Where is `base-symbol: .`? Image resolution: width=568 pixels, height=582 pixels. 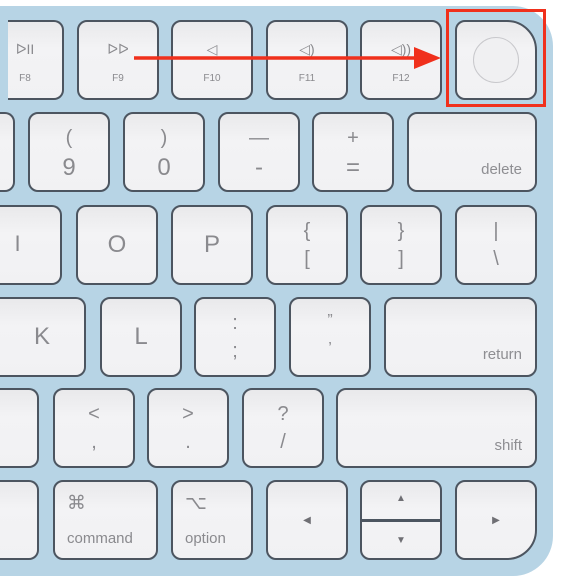
base-symbol: . is located at coordinates (188, 442).